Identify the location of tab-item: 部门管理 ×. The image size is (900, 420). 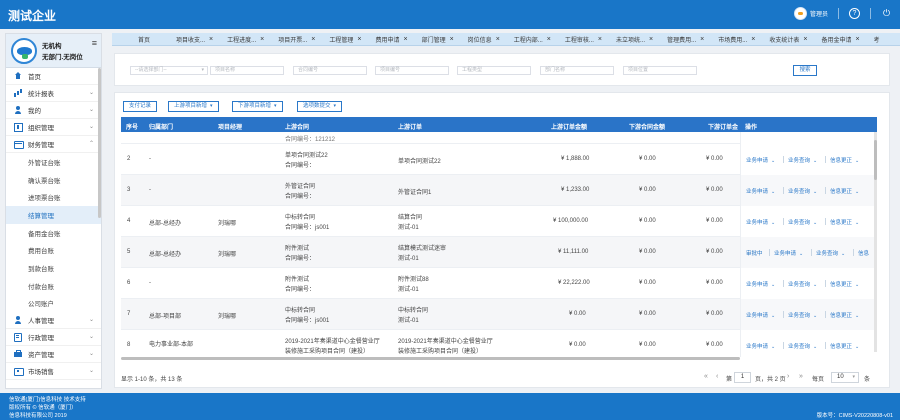
(437, 39).